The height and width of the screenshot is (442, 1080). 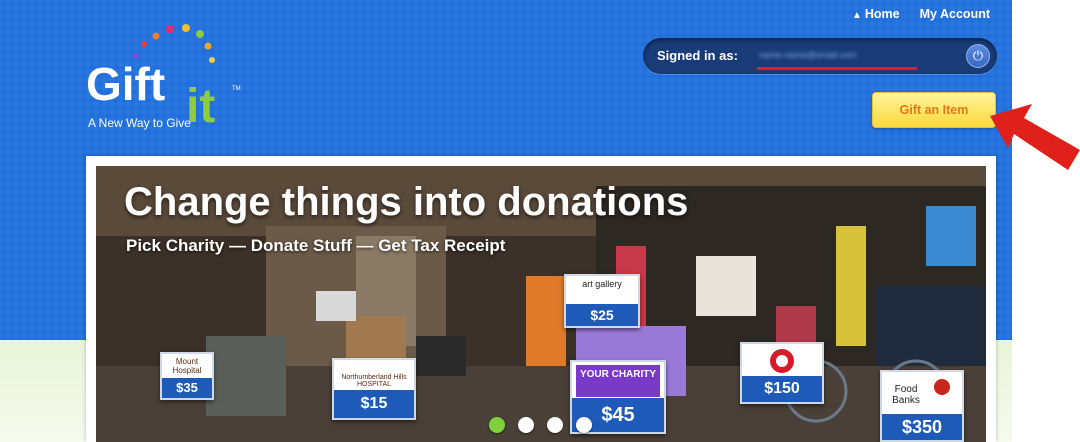 I want to click on charity-sign-price: $25, so click(x=602, y=315).